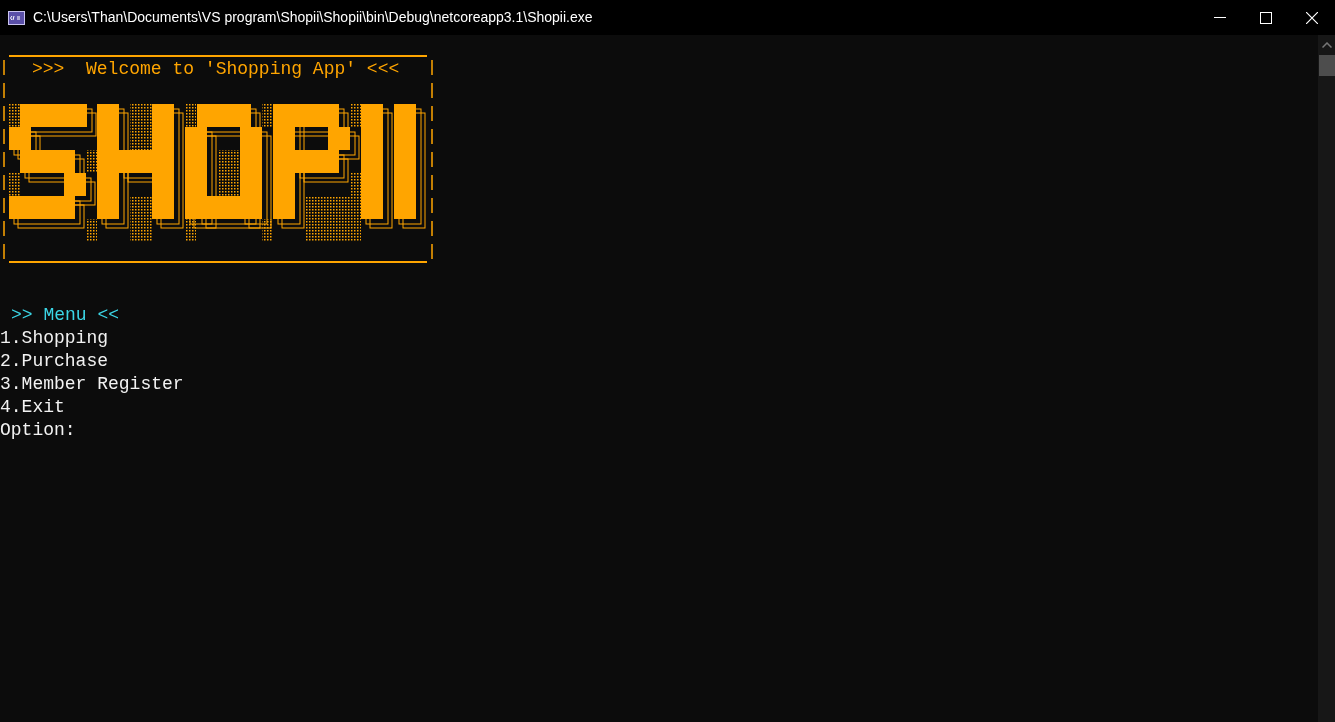  I want to click on scrollbar, so click(1326, 378).